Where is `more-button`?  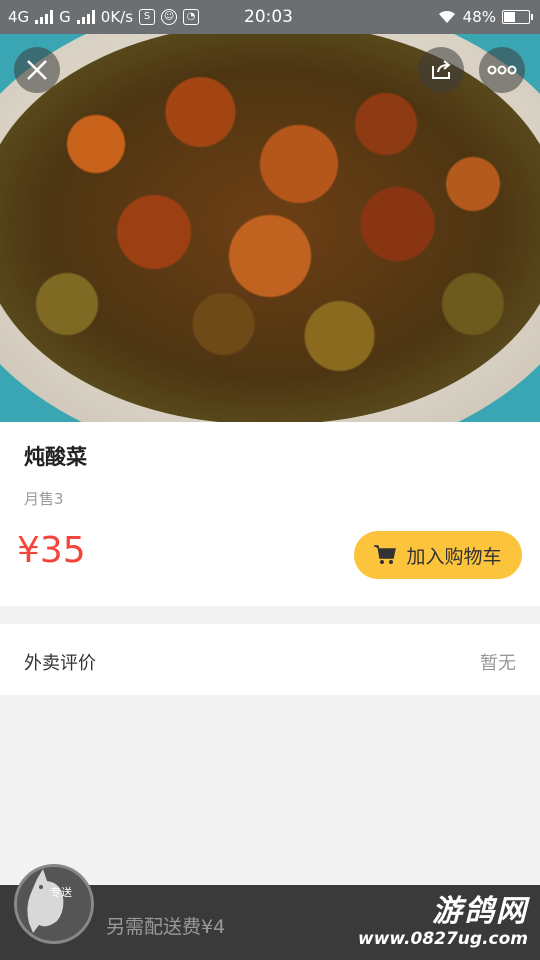
more-button is located at coordinates (502, 70).